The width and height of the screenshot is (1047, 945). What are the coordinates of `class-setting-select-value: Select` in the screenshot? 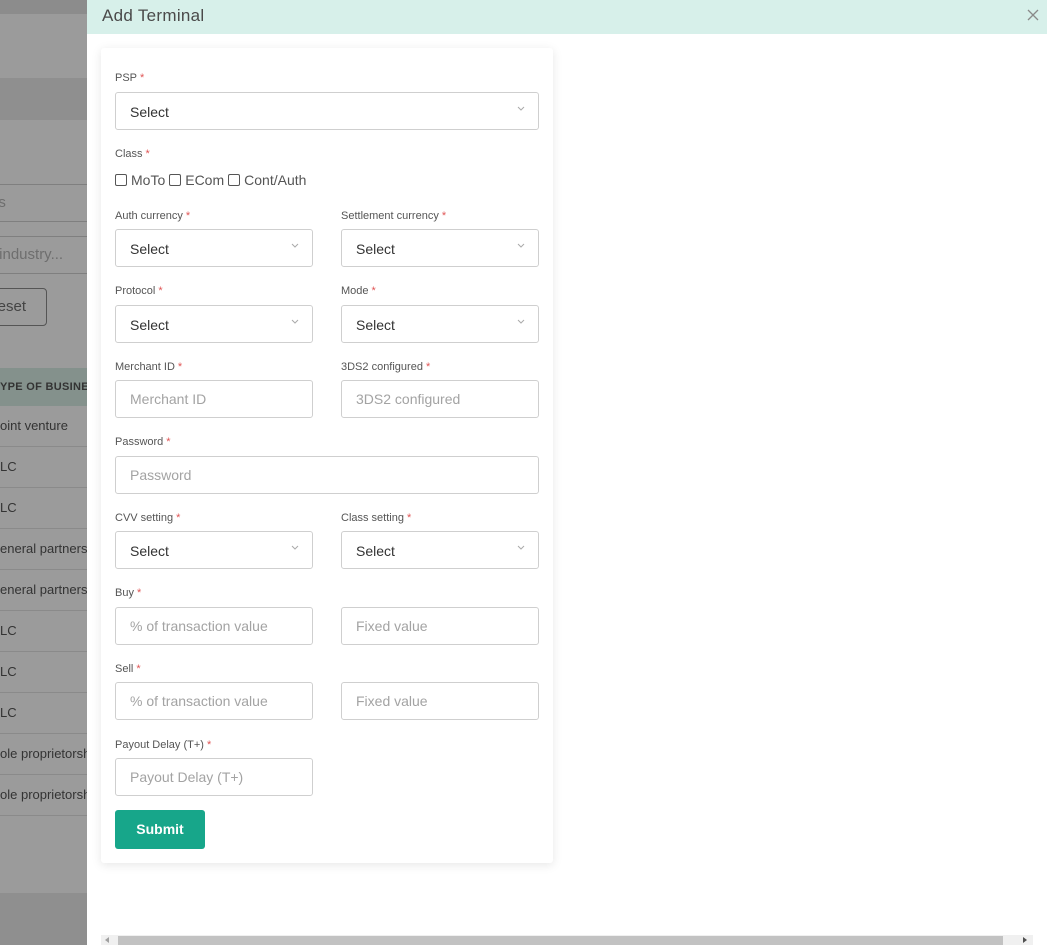 It's located at (375, 551).